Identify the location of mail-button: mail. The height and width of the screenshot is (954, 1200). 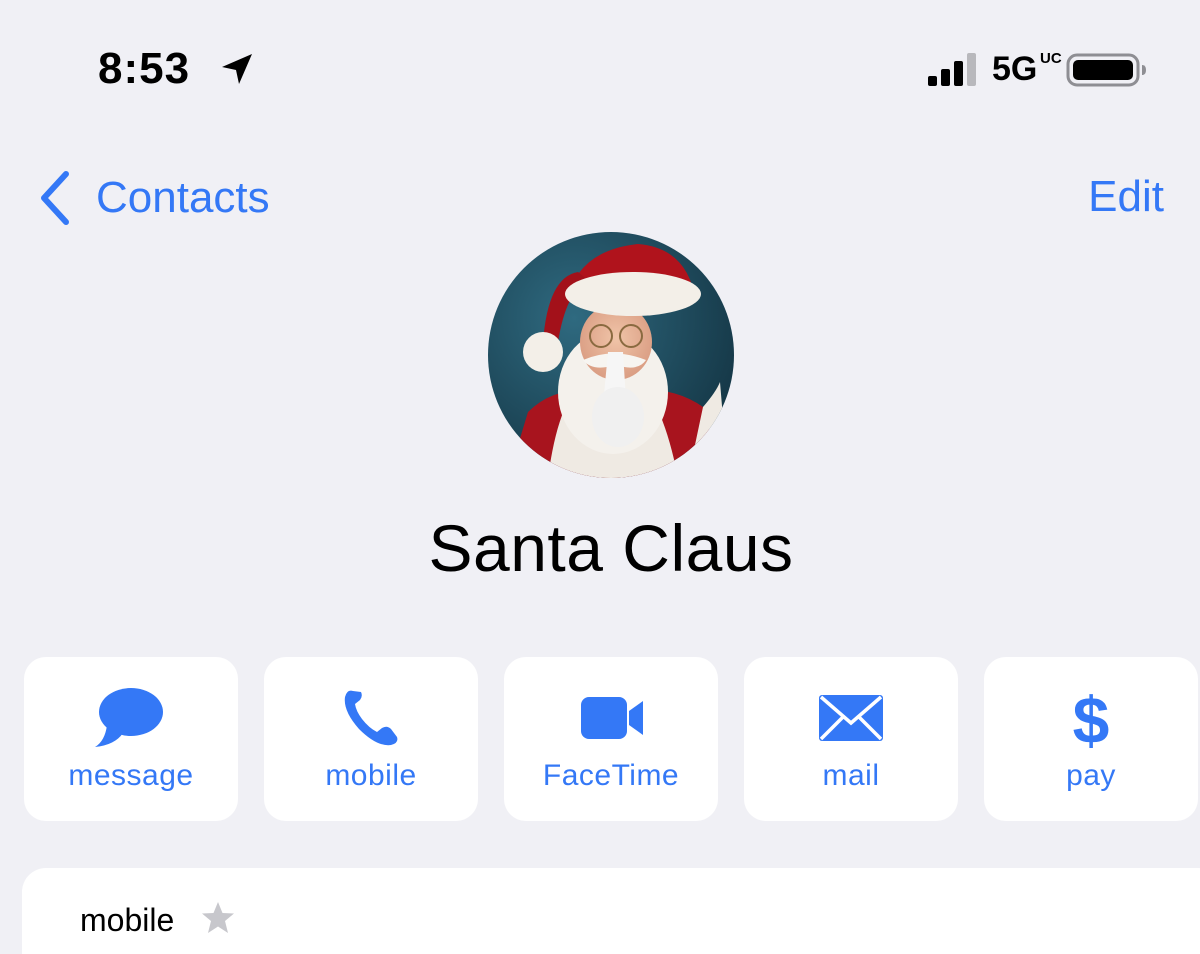
(851, 739).